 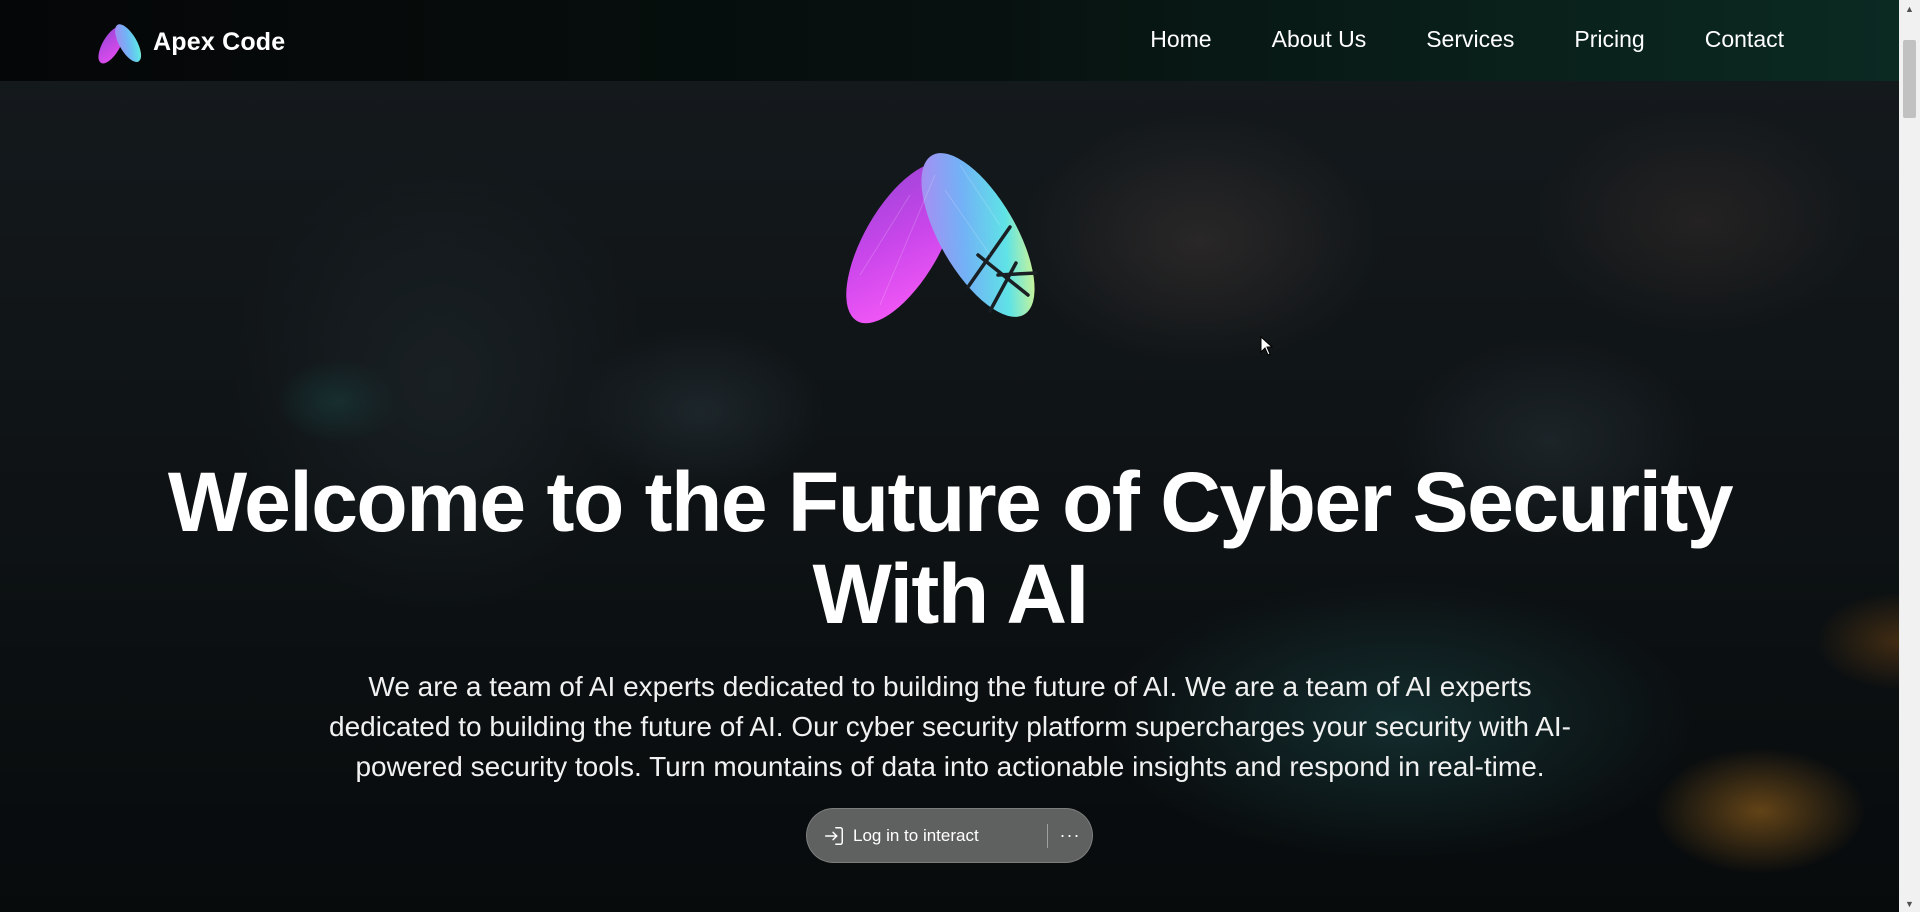 I want to click on nav-pricing: Pricing, so click(x=1609, y=39).